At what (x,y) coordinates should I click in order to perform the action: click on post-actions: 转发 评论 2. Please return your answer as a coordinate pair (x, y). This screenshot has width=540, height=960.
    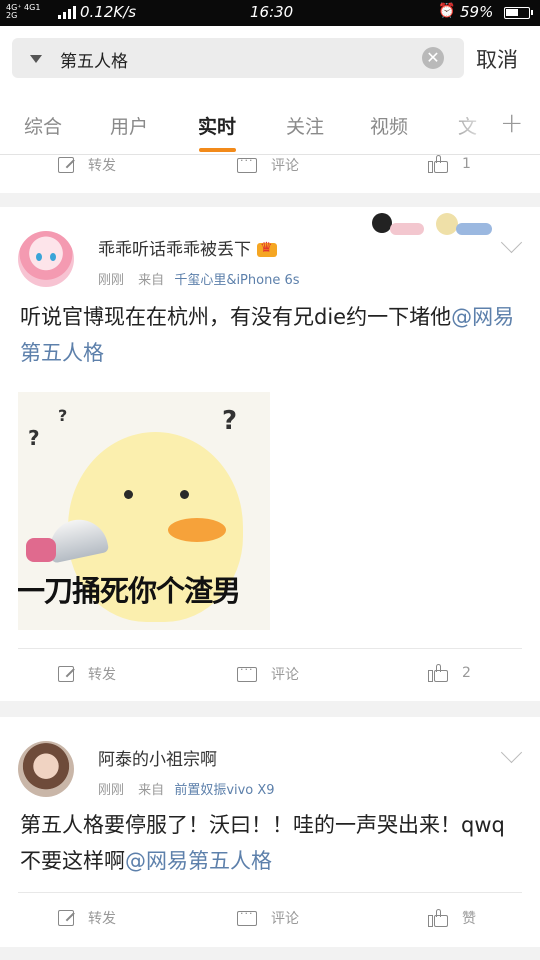
    Looking at the image, I should click on (270, 675).